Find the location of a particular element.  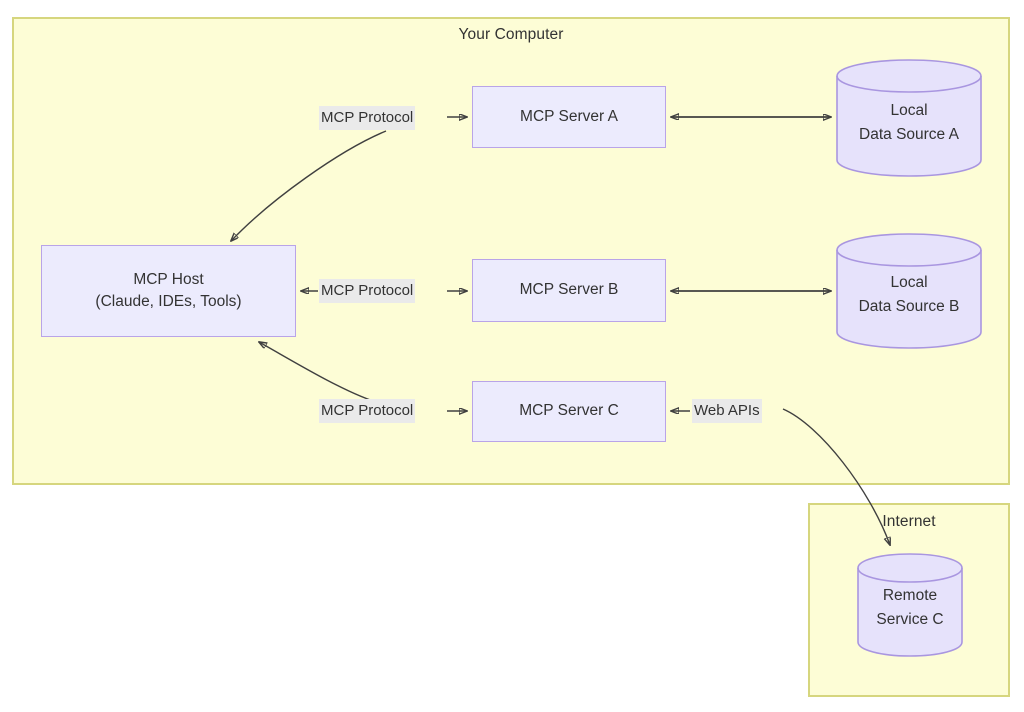

node-mcp-server-a: MCP Server A is located at coordinates (569, 117).